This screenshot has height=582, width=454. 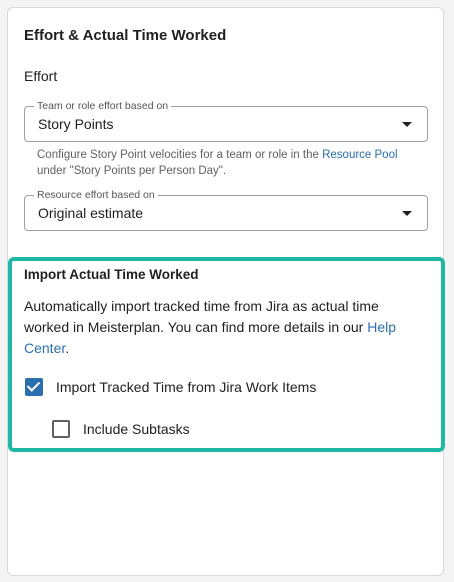 I want to click on team-effort-select-value: Story Points, so click(x=76, y=124).